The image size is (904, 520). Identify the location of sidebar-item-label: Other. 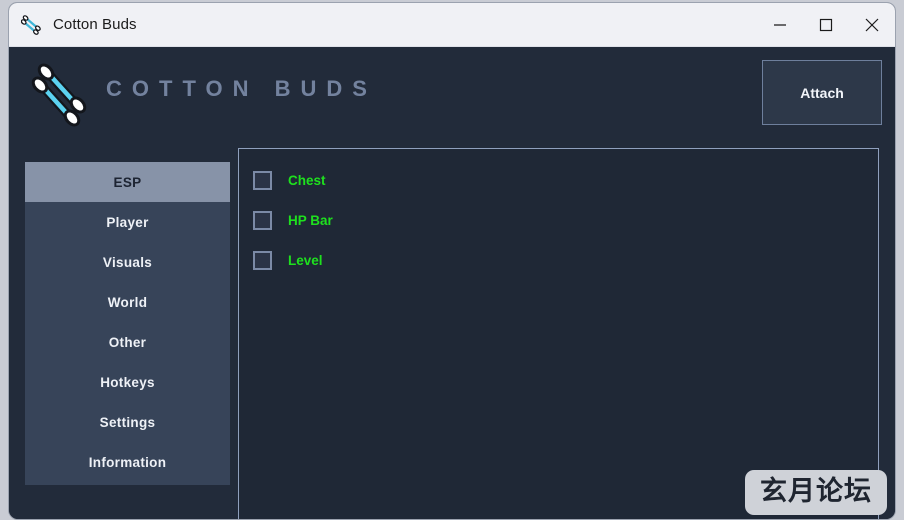
(127, 342).